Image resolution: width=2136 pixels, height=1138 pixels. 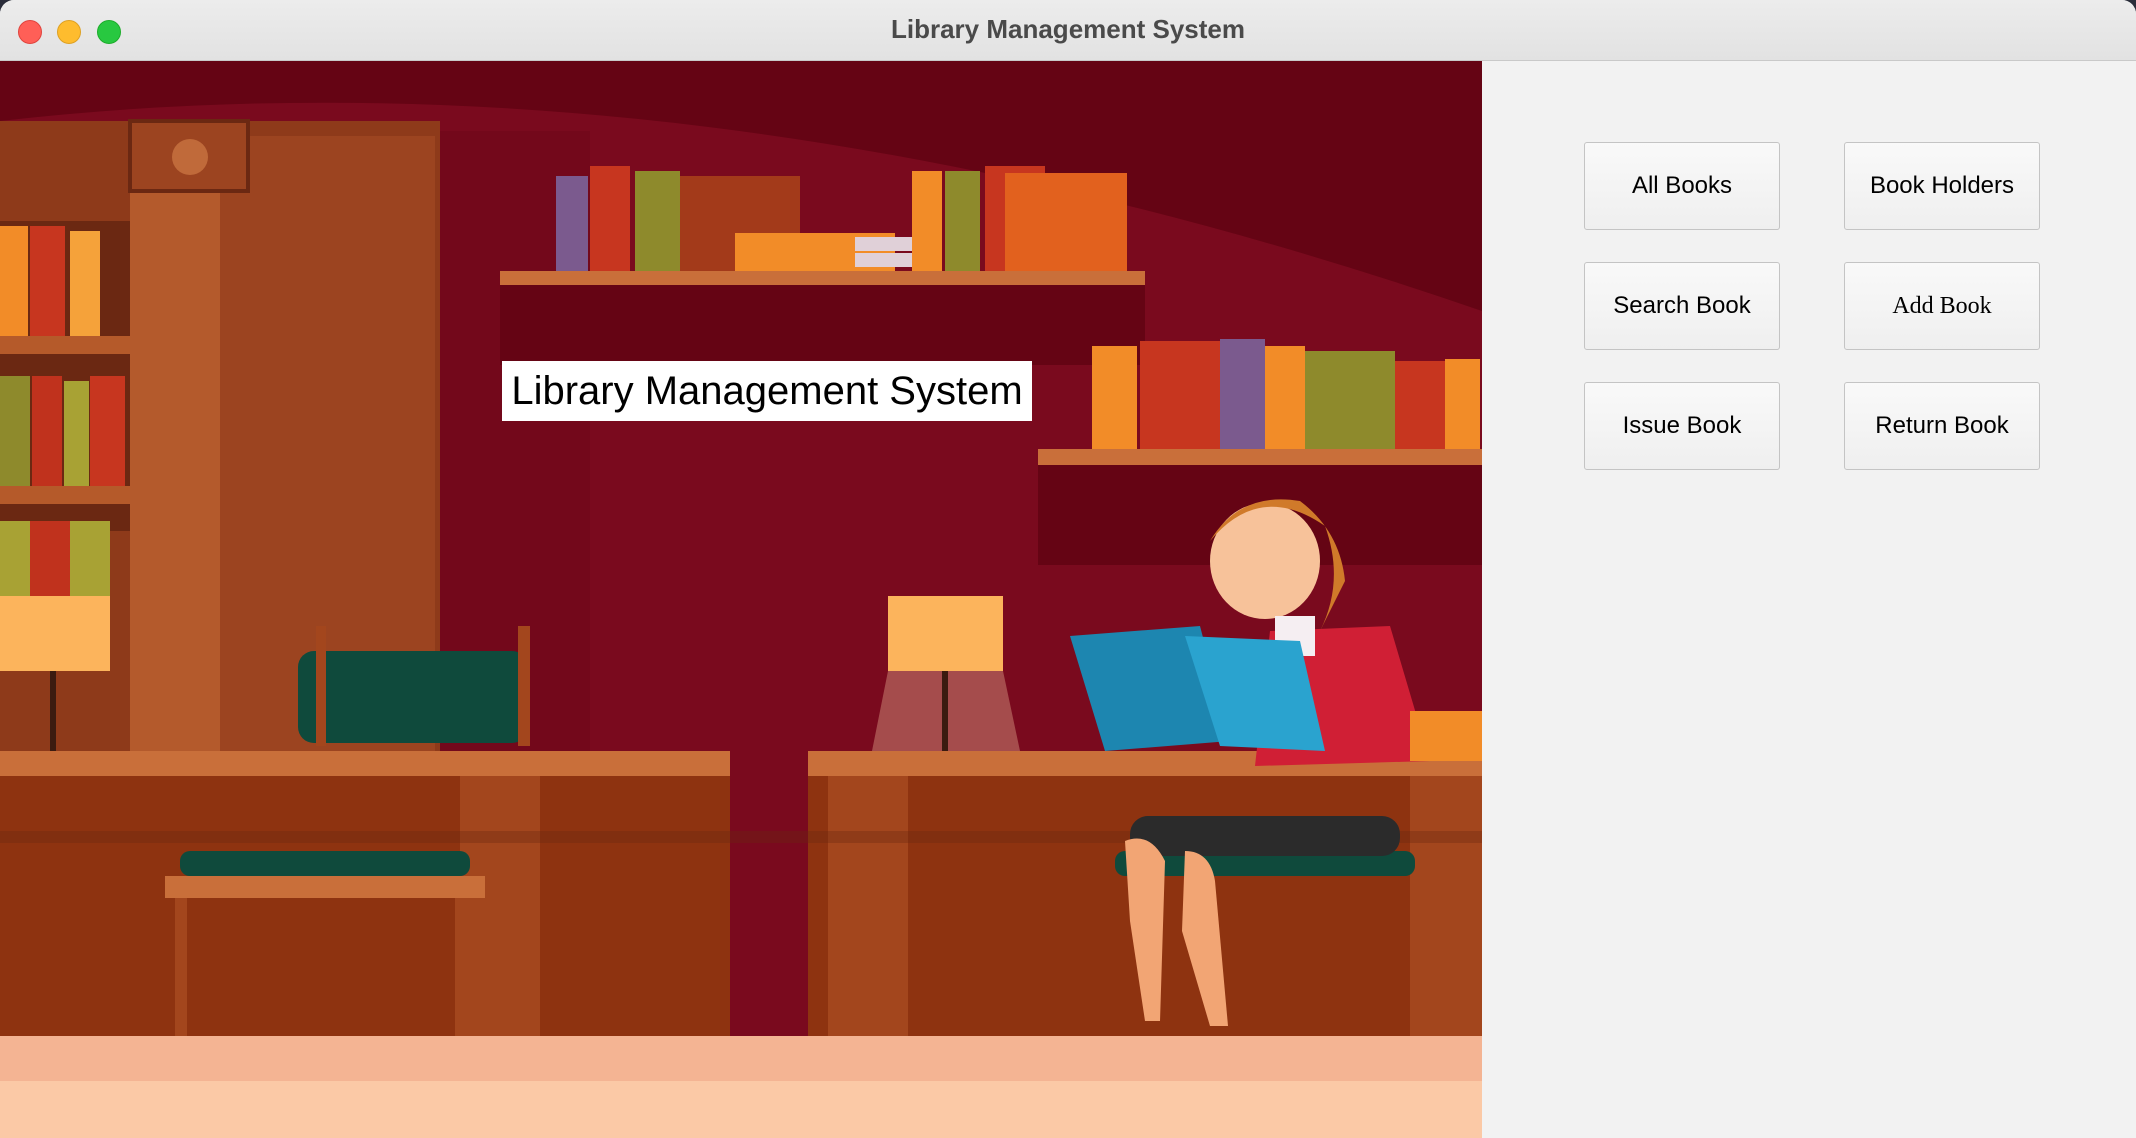 What do you see at coordinates (1682, 186) in the screenshot?
I see `all-books-button: All Books` at bounding box center [1682, 186].